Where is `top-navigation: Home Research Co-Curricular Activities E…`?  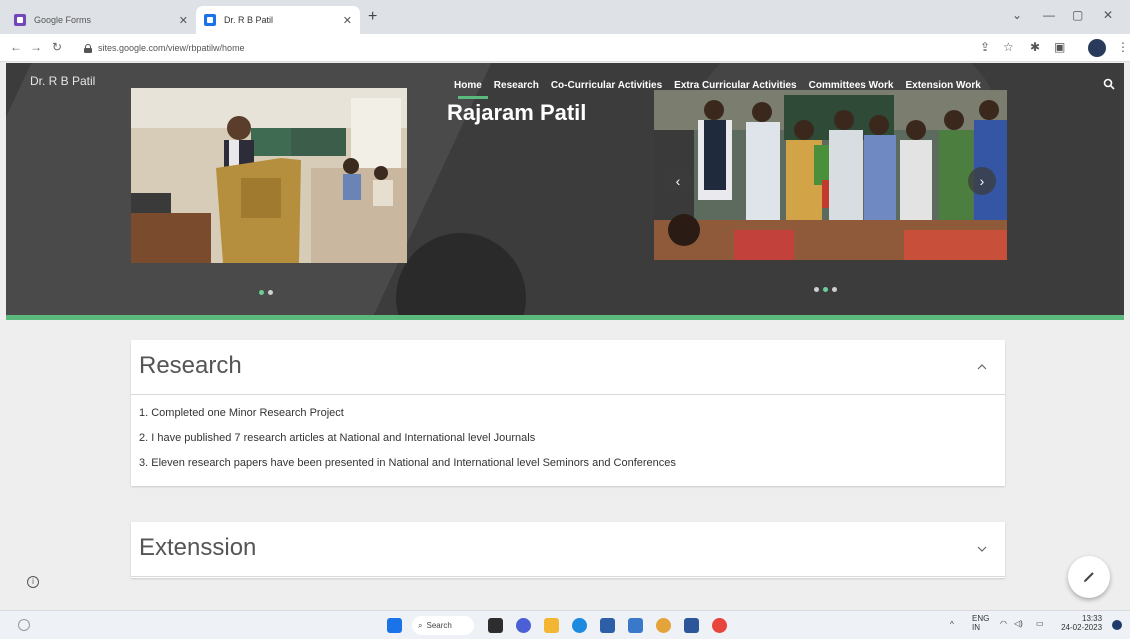 top-navigation: Home Research Co-Curricular Activities E… is located at coordinates (717, 85).